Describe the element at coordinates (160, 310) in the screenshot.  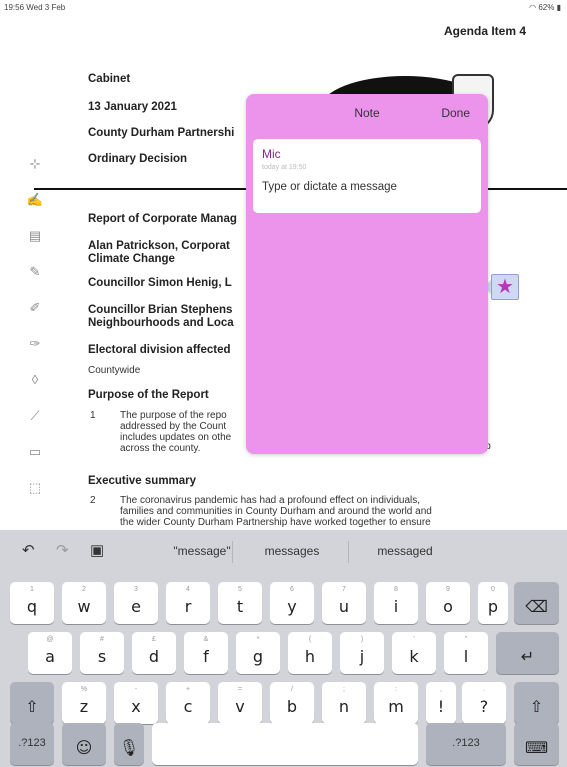
I see `councillor-2-line-1: Councillor Brian Stephens` at that location.